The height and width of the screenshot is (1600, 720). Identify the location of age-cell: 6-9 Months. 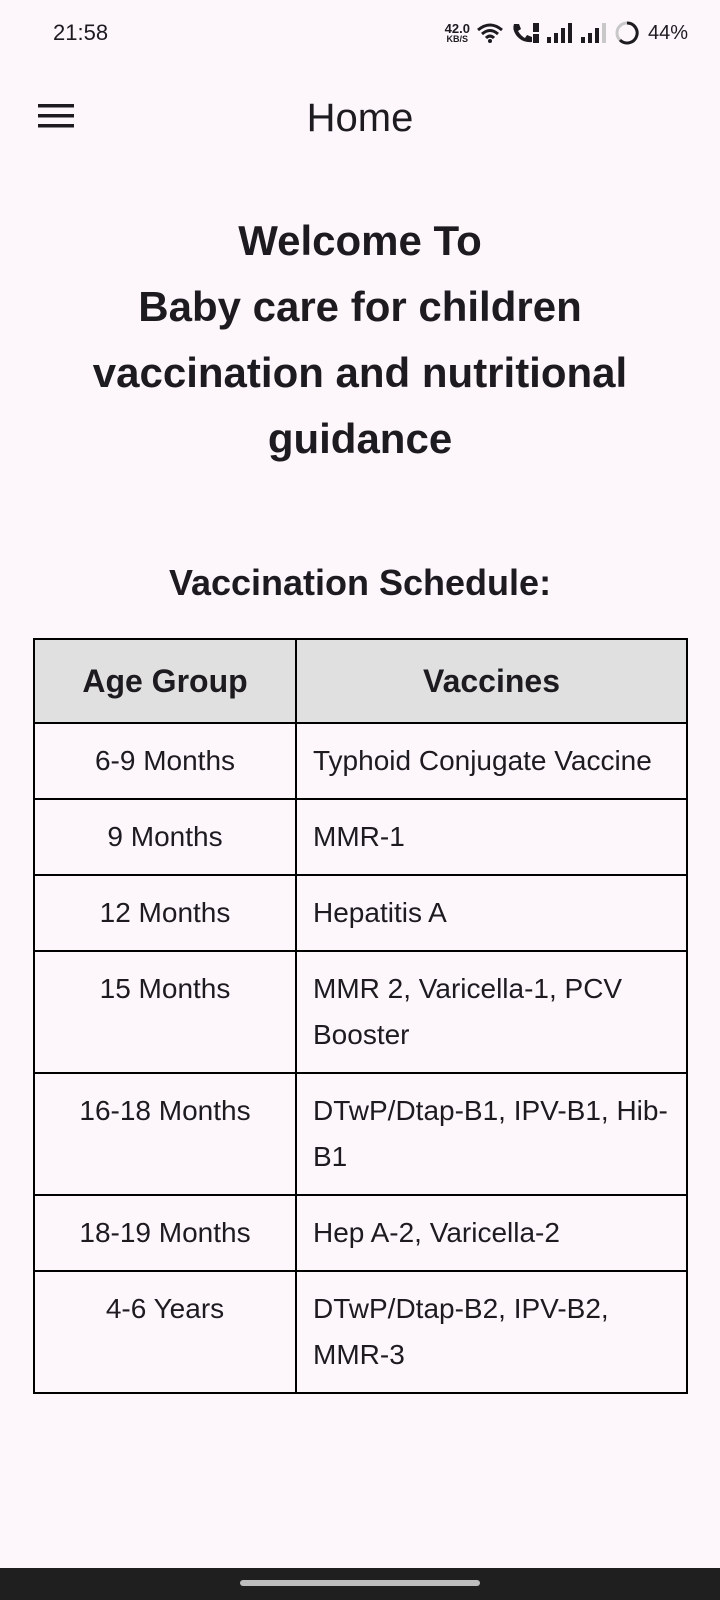
(165, 761).